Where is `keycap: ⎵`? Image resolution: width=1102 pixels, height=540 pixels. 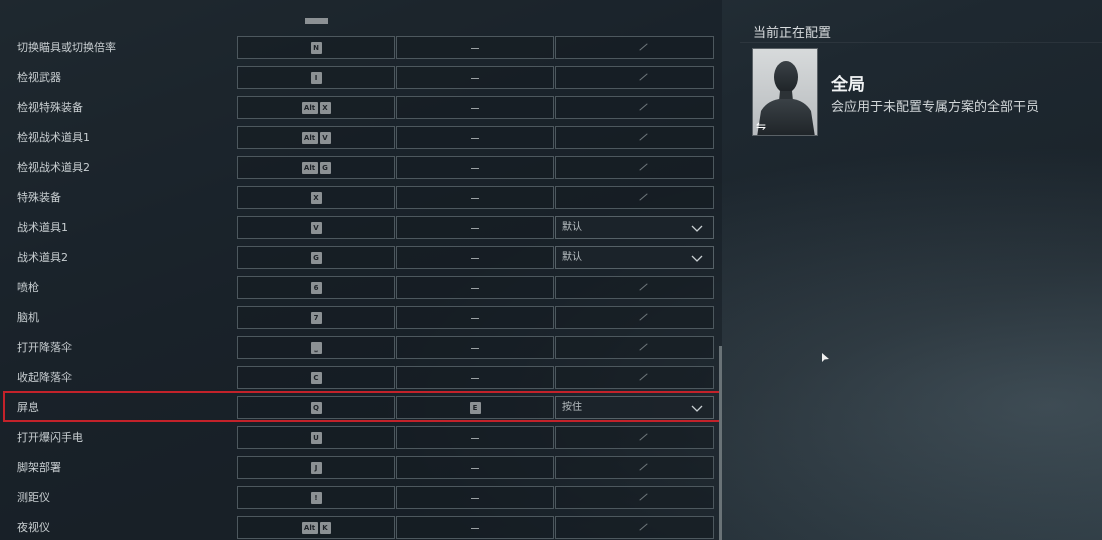
keycap: ⎵ is located at coordinates (316, 348).